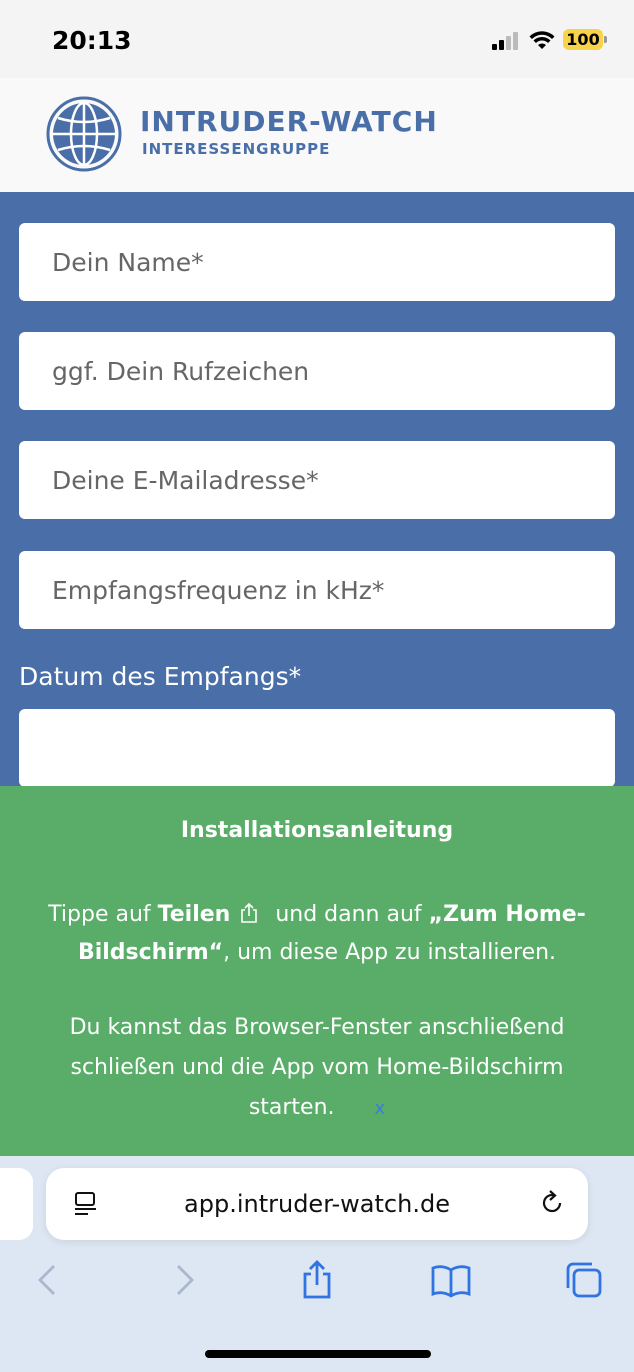 The width and height of the screenshot is (634, 1372). What do you see at coordinates (249, 912) in the screenshot?
I see `share-icon` at bounding box center [249, 912].